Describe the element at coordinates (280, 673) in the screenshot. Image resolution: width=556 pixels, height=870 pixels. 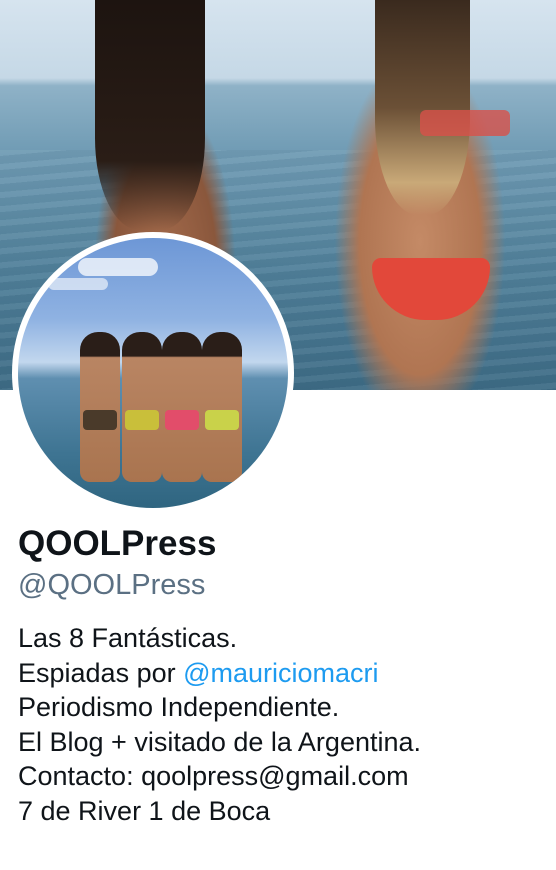
I see `mention-link: @mauriciomacri` at that location.